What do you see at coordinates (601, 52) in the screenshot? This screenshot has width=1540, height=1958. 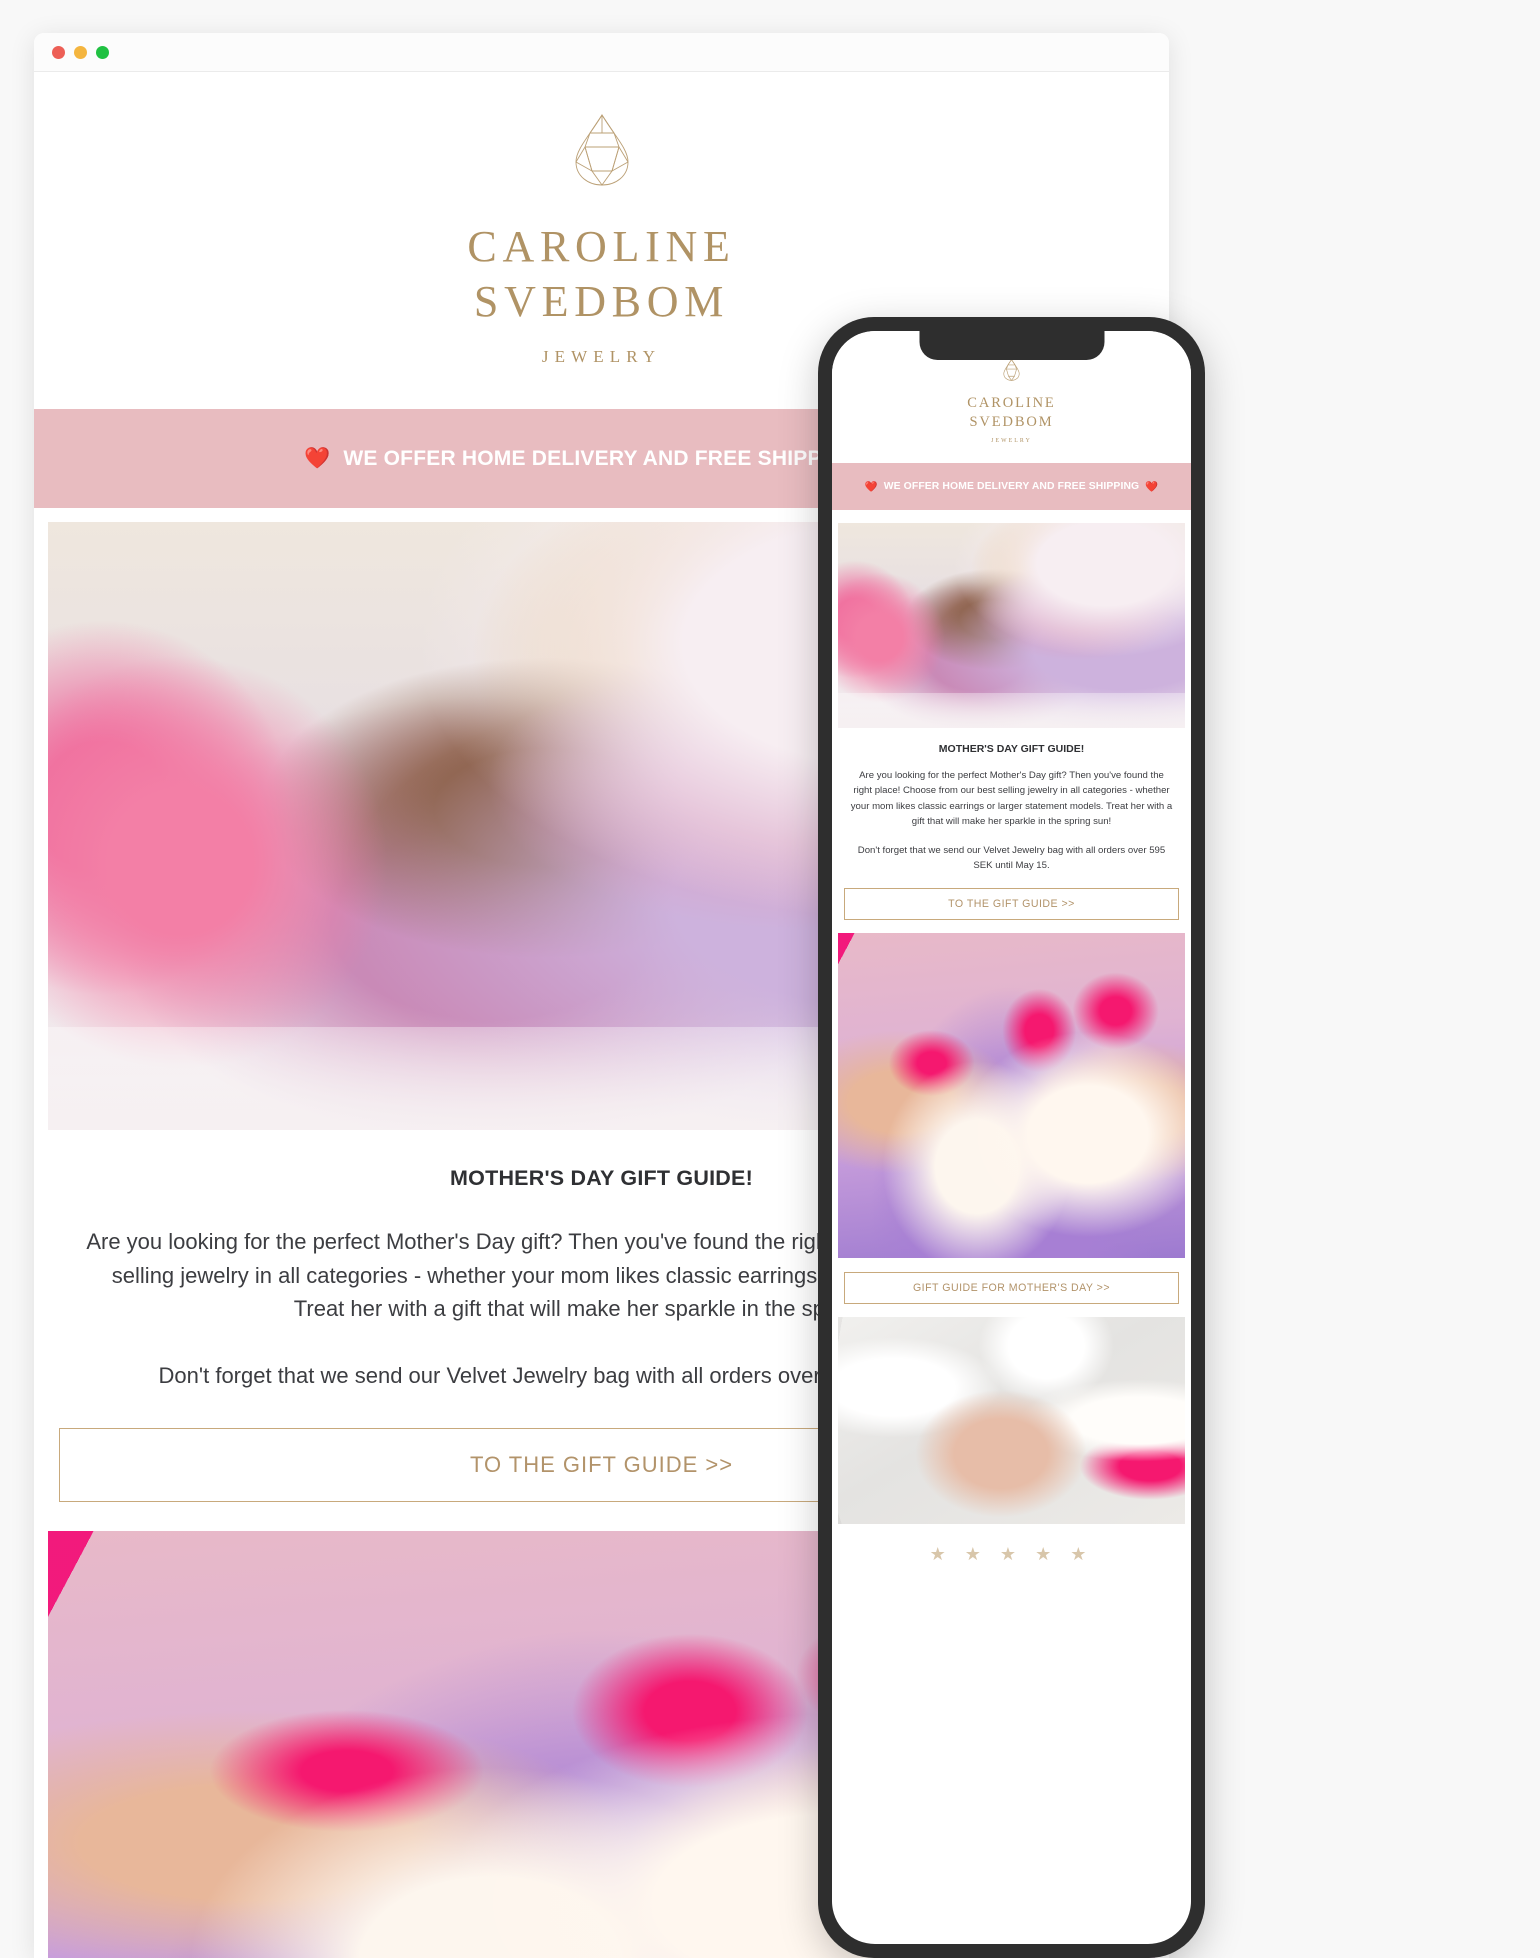 I see `browser-titlebar` at bounding box center [601, 52].